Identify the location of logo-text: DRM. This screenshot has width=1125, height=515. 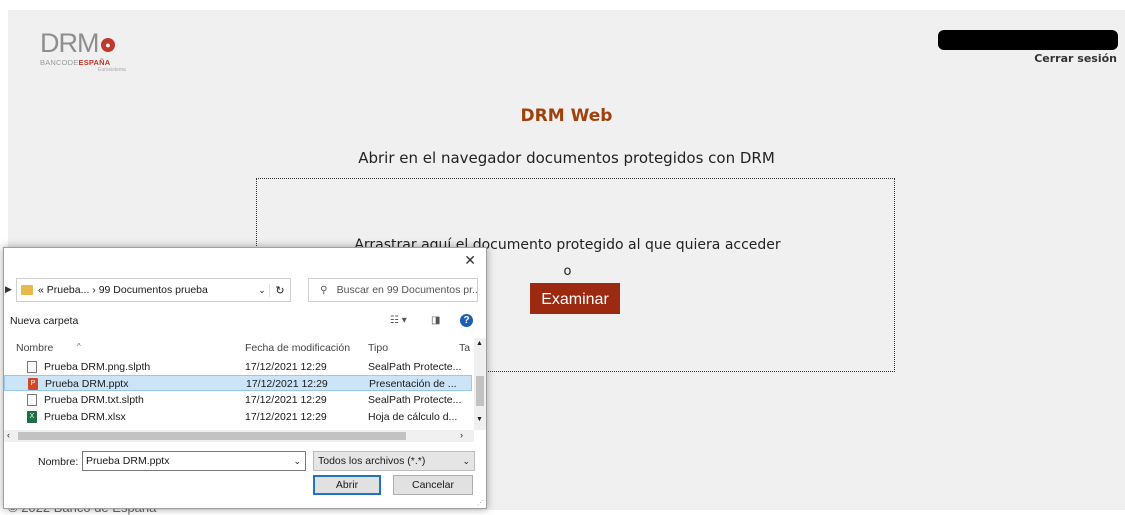
(69, 43).